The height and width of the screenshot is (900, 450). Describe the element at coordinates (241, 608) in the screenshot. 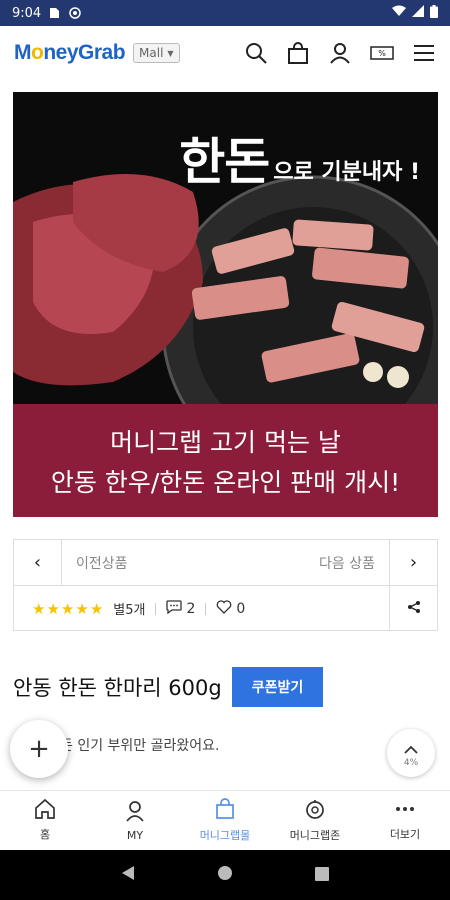

I see `like-count: 0` at that location.